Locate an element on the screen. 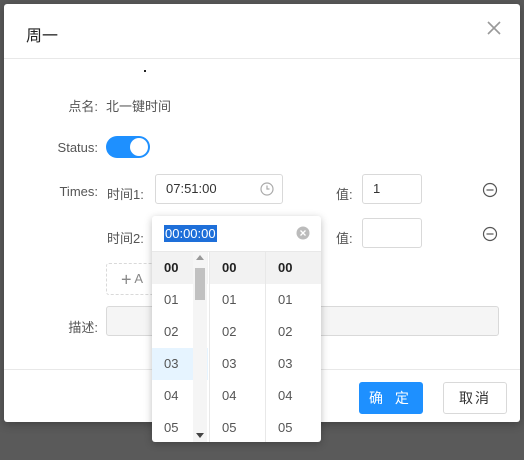 This screenshot has height=460, width=524. times-label: Times: is located at coordinates (78, 191).